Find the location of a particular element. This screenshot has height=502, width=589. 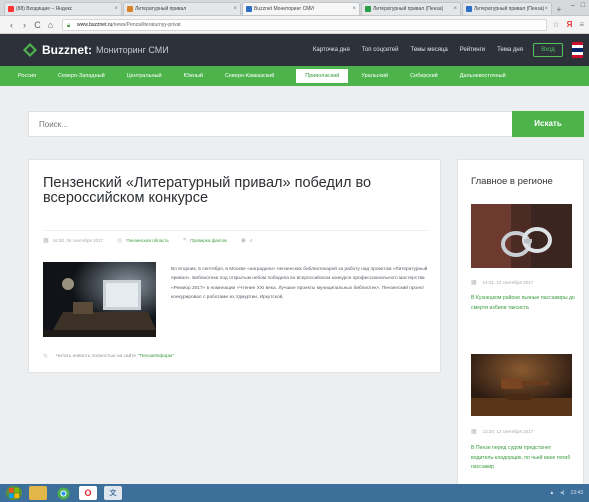

region-tab-northwest: Северо-Западный is located at coordinates (81, 76).